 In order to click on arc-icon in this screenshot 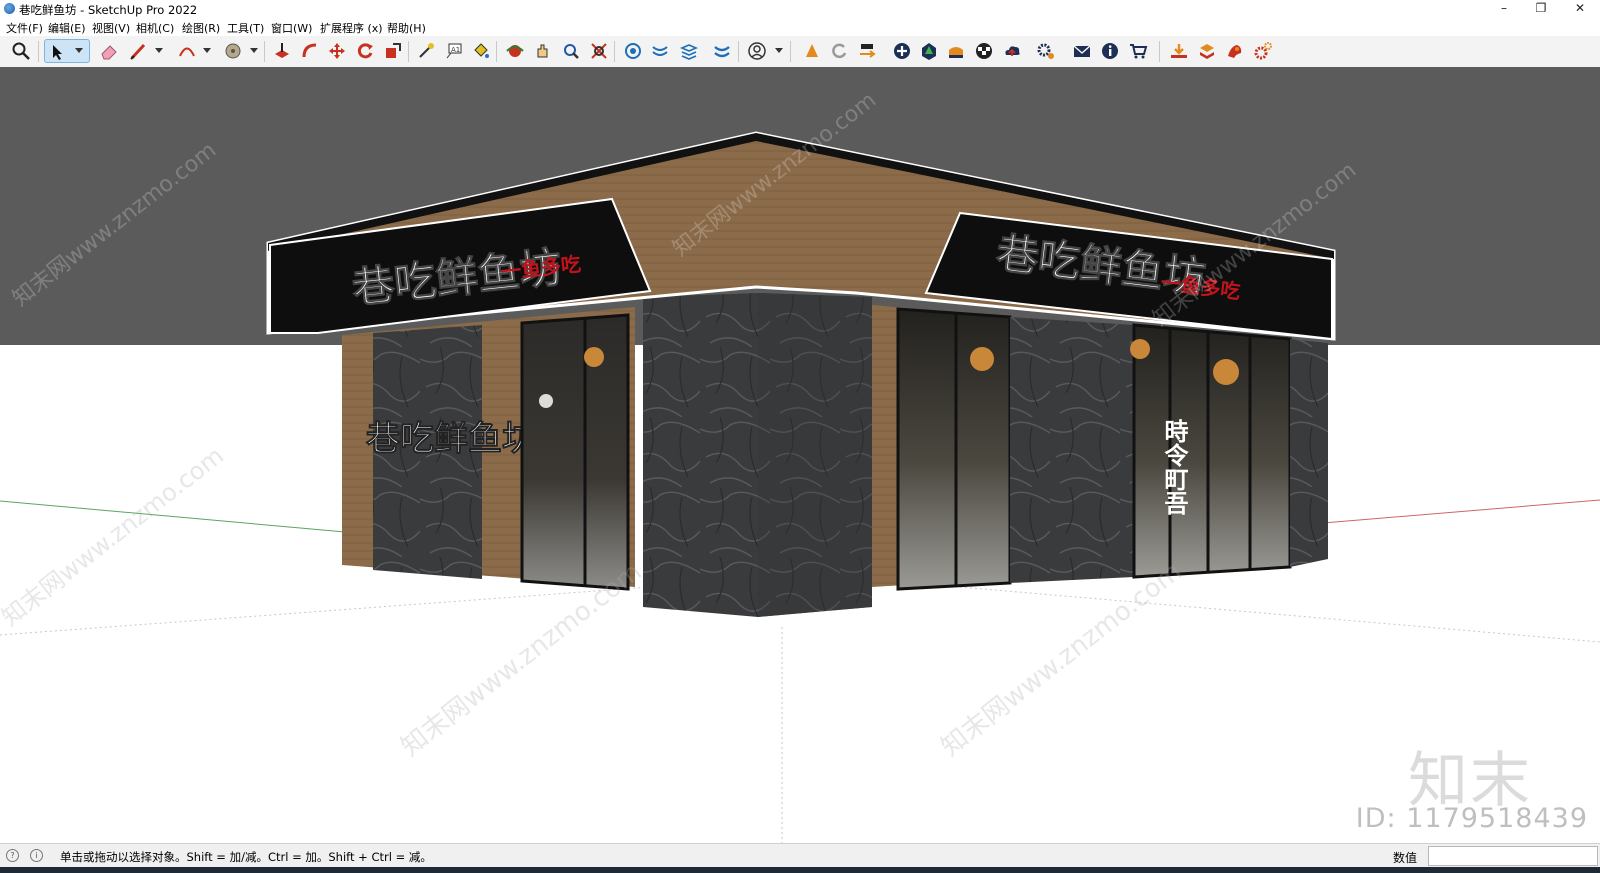, I will do `click(187, 51)`.